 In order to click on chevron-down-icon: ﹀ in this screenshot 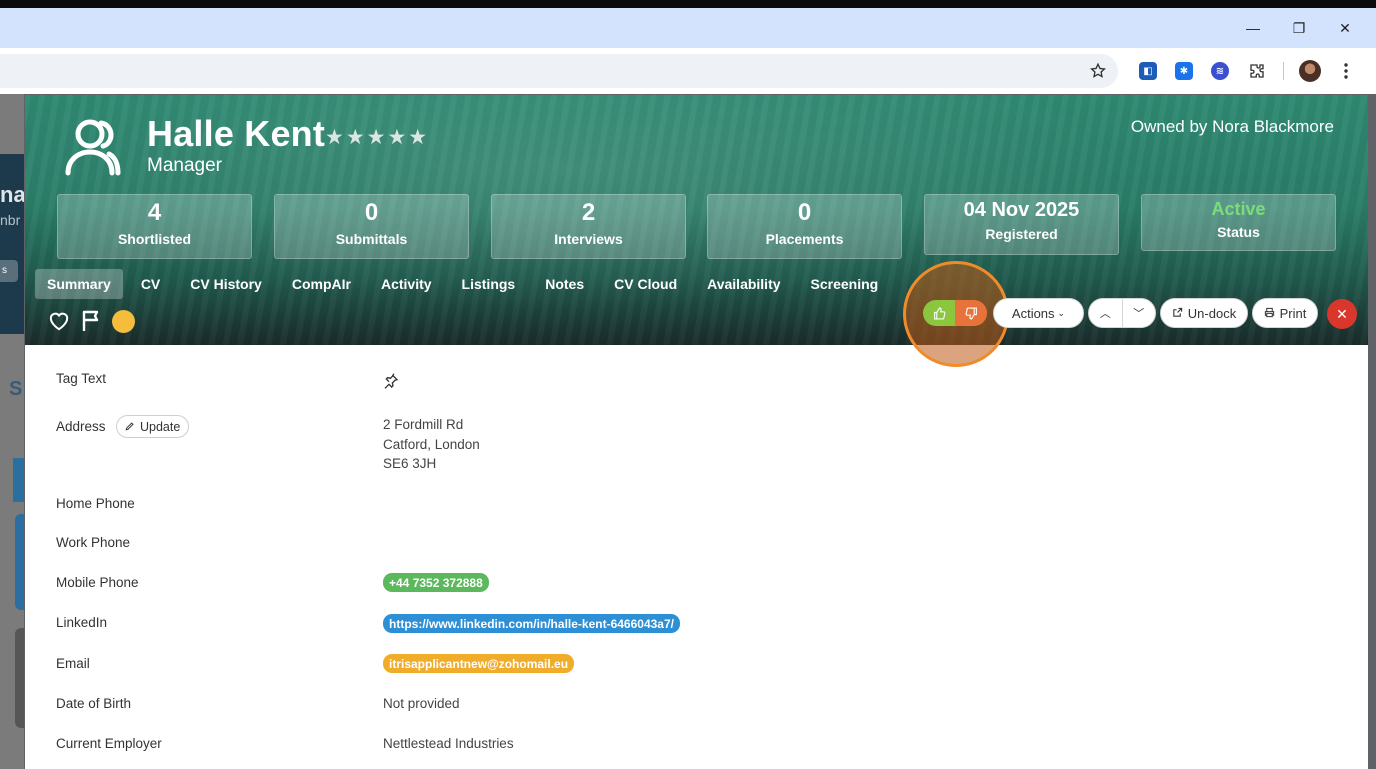, I will do `click(1138, 313)`.